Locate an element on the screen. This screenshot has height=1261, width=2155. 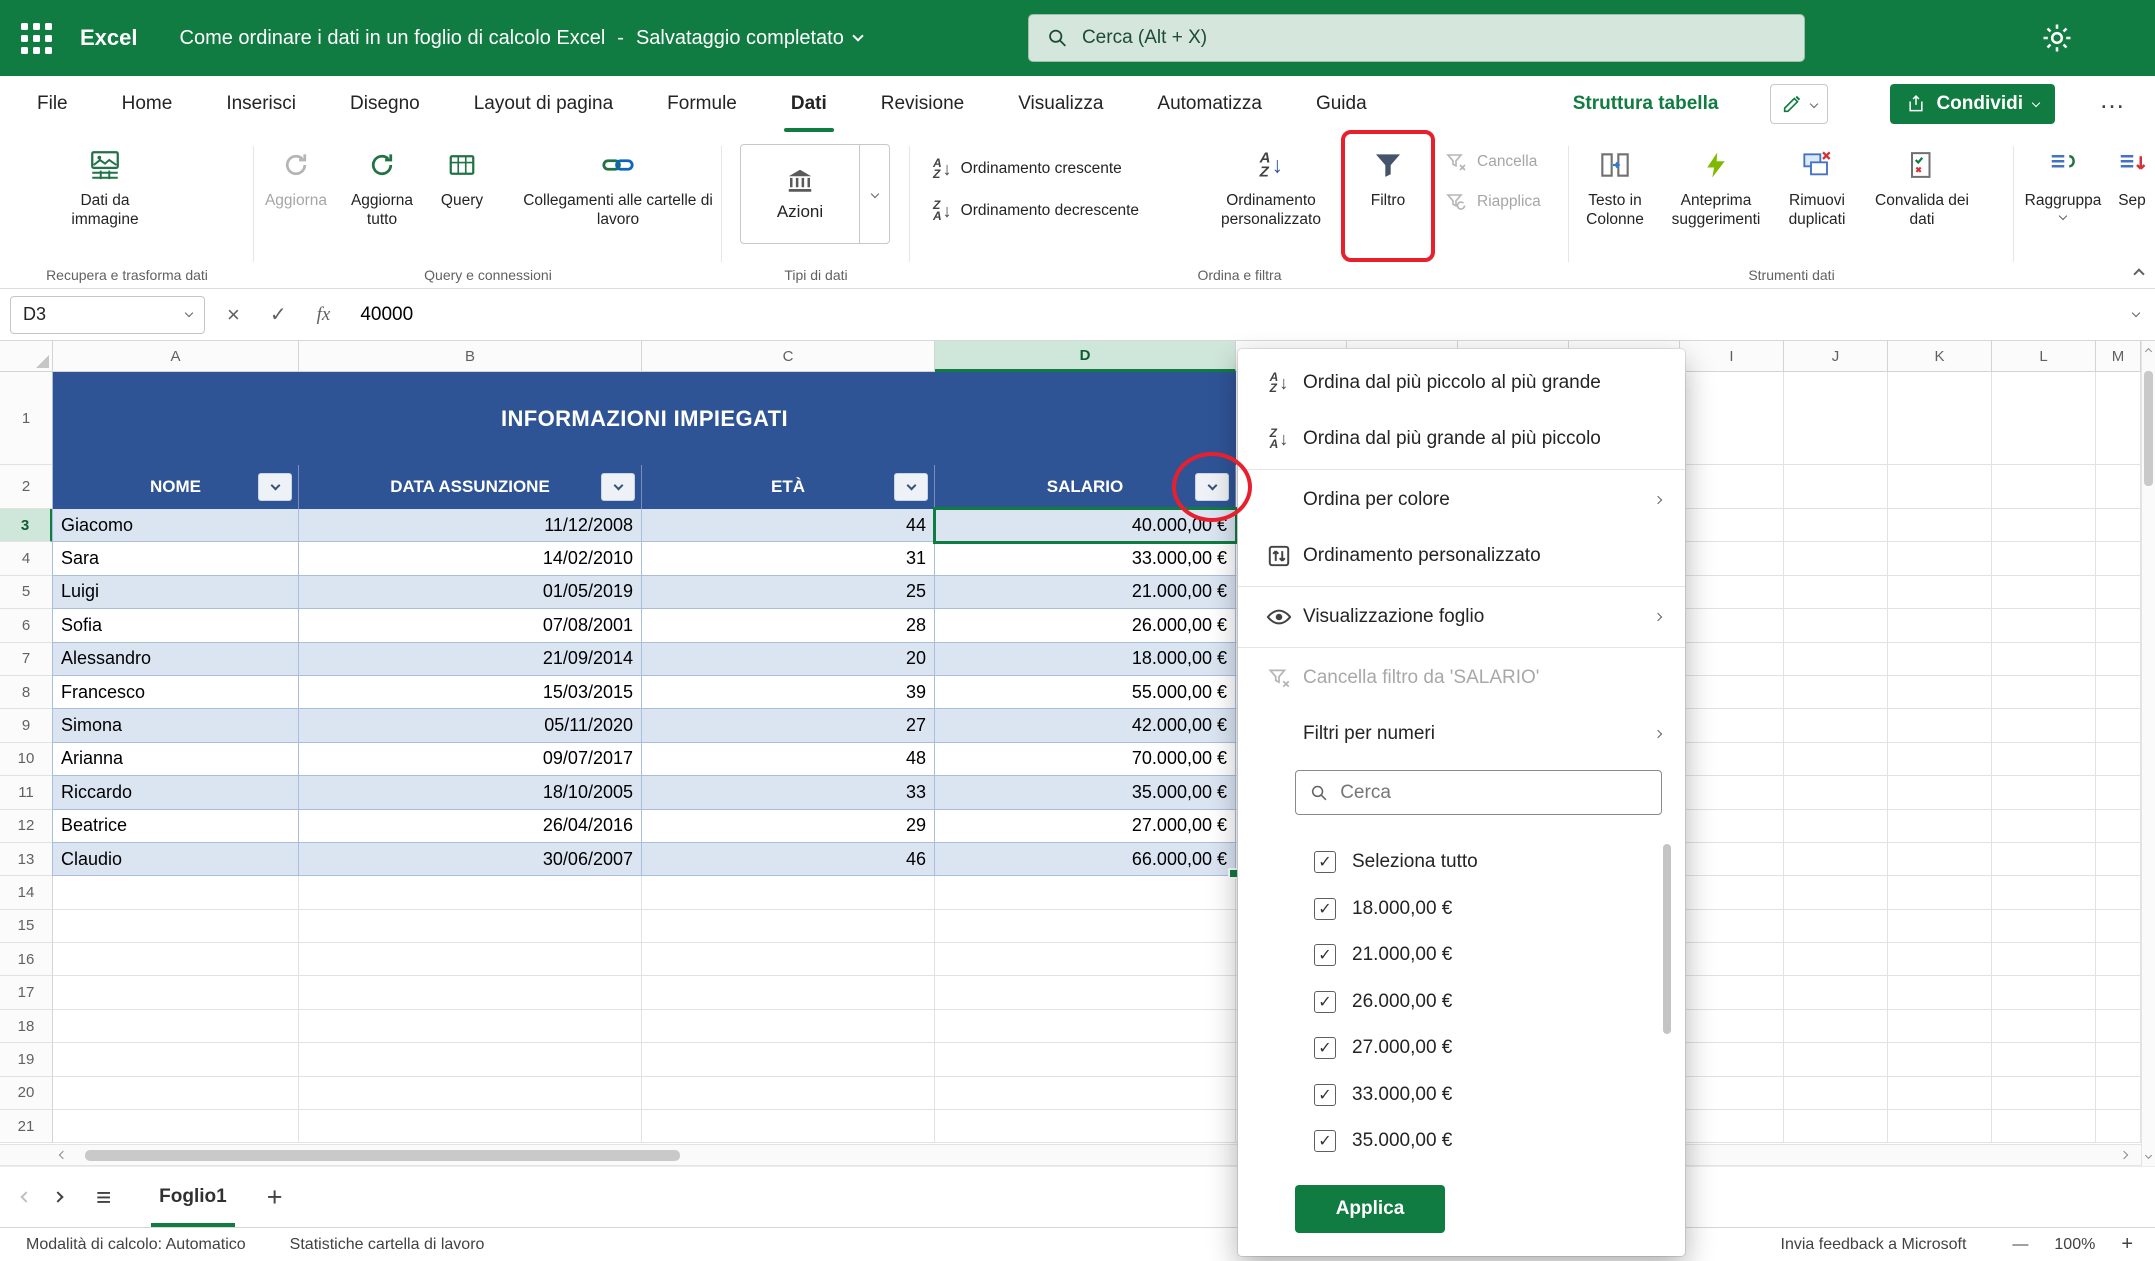
cell-J6 is located at coordinates (1836, 626).